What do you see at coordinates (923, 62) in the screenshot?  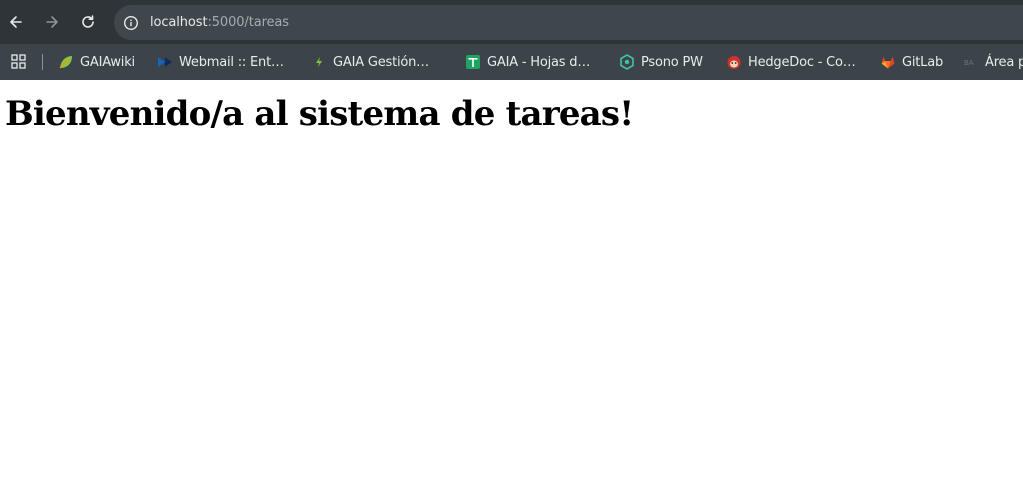 I see `bookmark-label: GitLab` at bounding box center [923, 62].